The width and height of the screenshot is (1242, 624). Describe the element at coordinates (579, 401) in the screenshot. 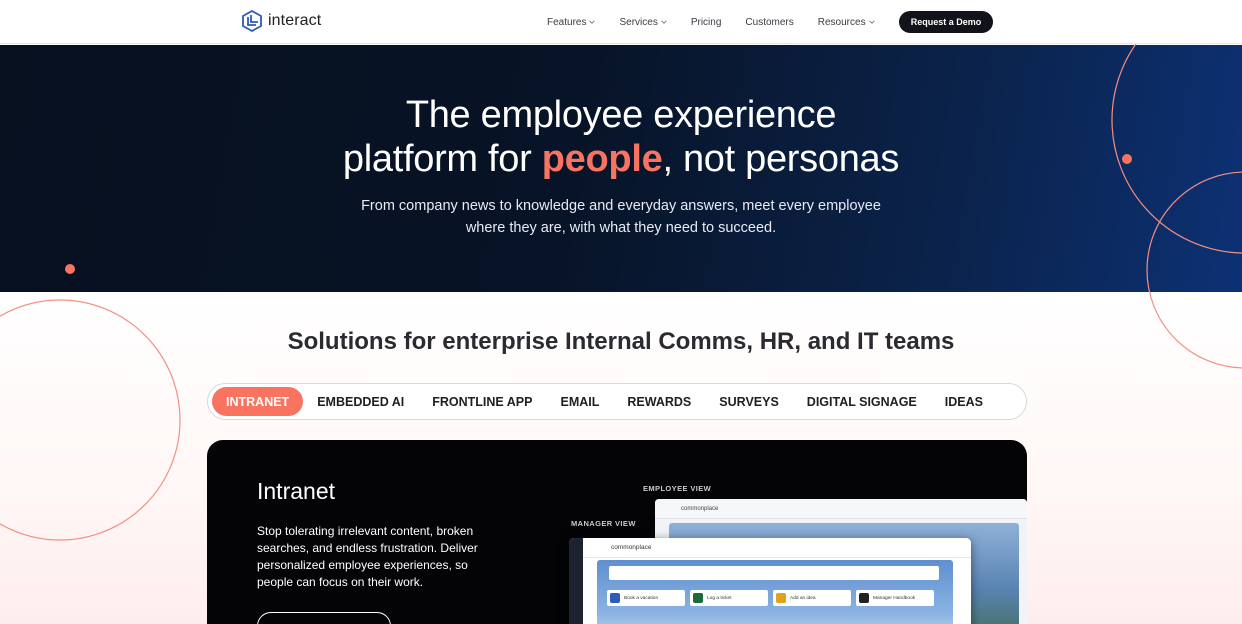

I see `tab-email: EMAIL` at that location.